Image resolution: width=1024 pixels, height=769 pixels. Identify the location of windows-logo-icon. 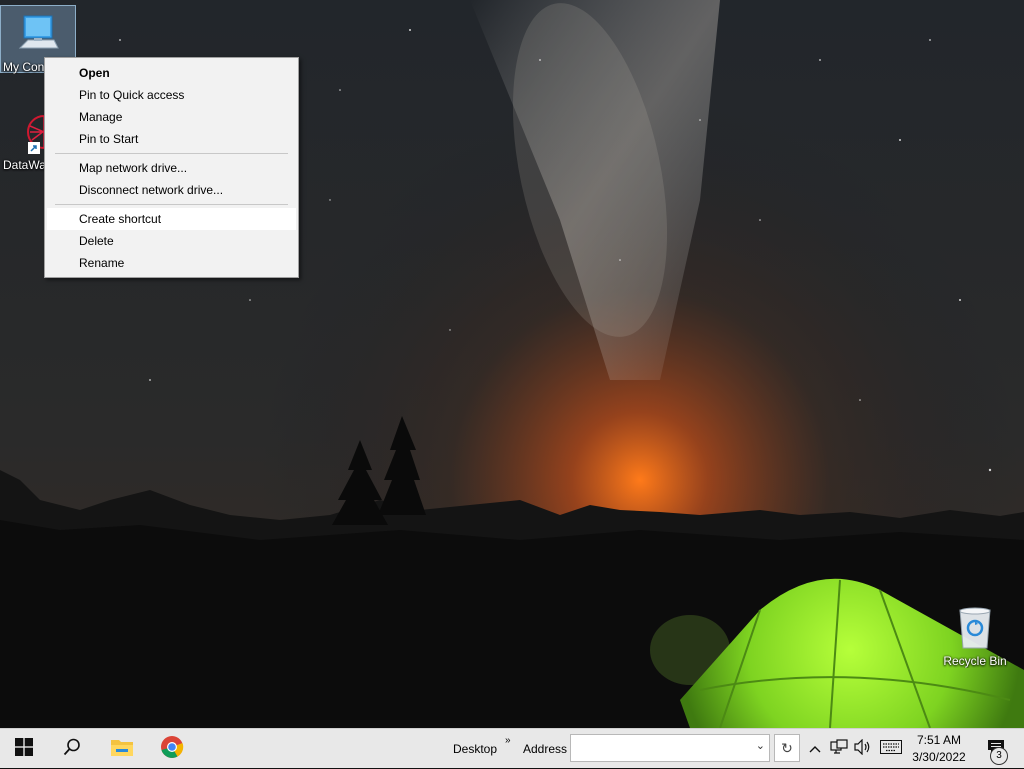
(24, 749).